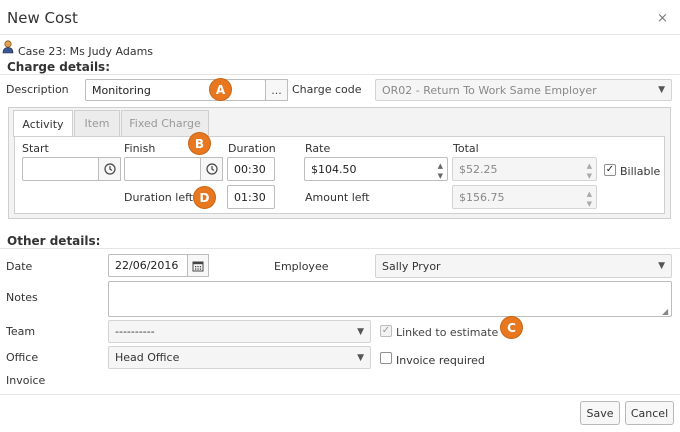  I want to click on callout-badge-c: C, so click(511, 327).